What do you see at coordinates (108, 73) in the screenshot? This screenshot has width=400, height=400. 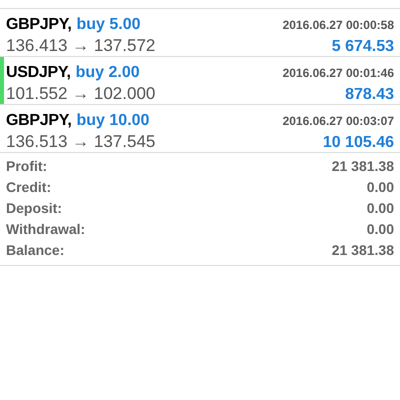 I see `trade-action: buy 2.00` at bounding box center [108, 73].